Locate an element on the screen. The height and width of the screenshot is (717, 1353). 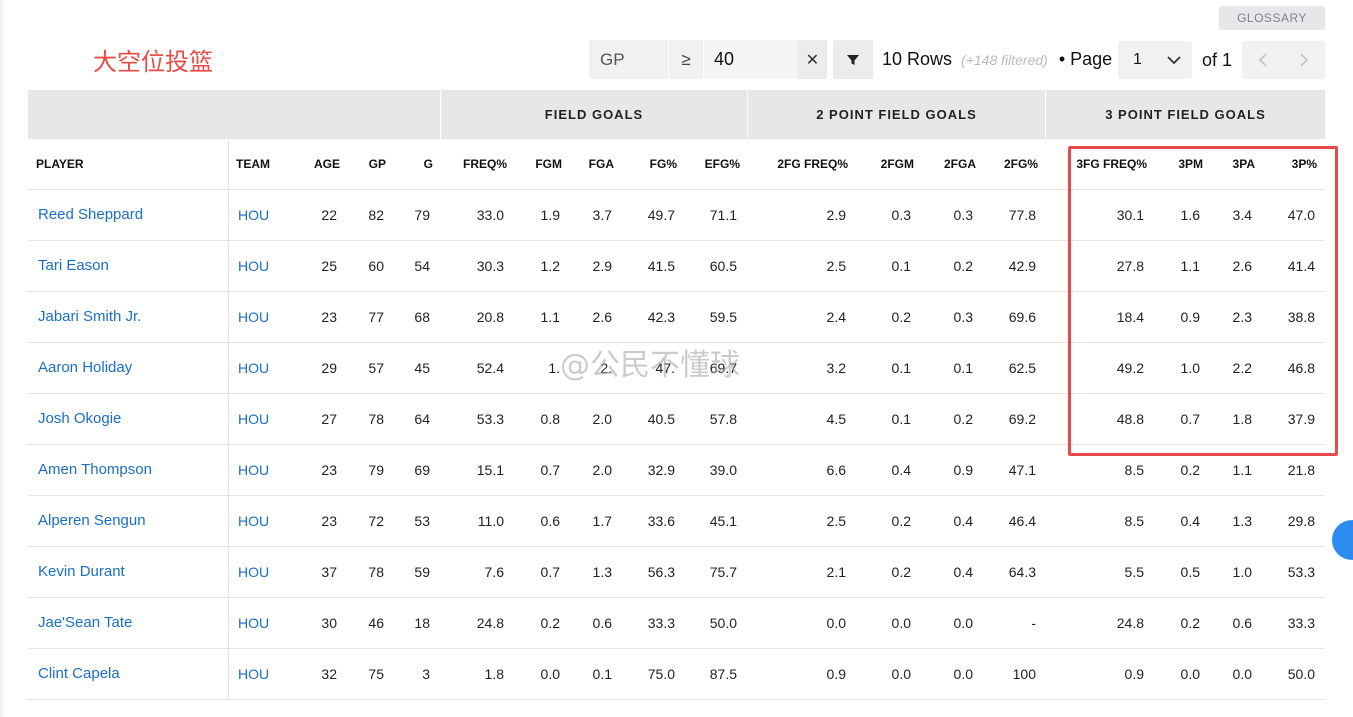
filter-clear-button: ✕ is located at coordinates (812, 59).